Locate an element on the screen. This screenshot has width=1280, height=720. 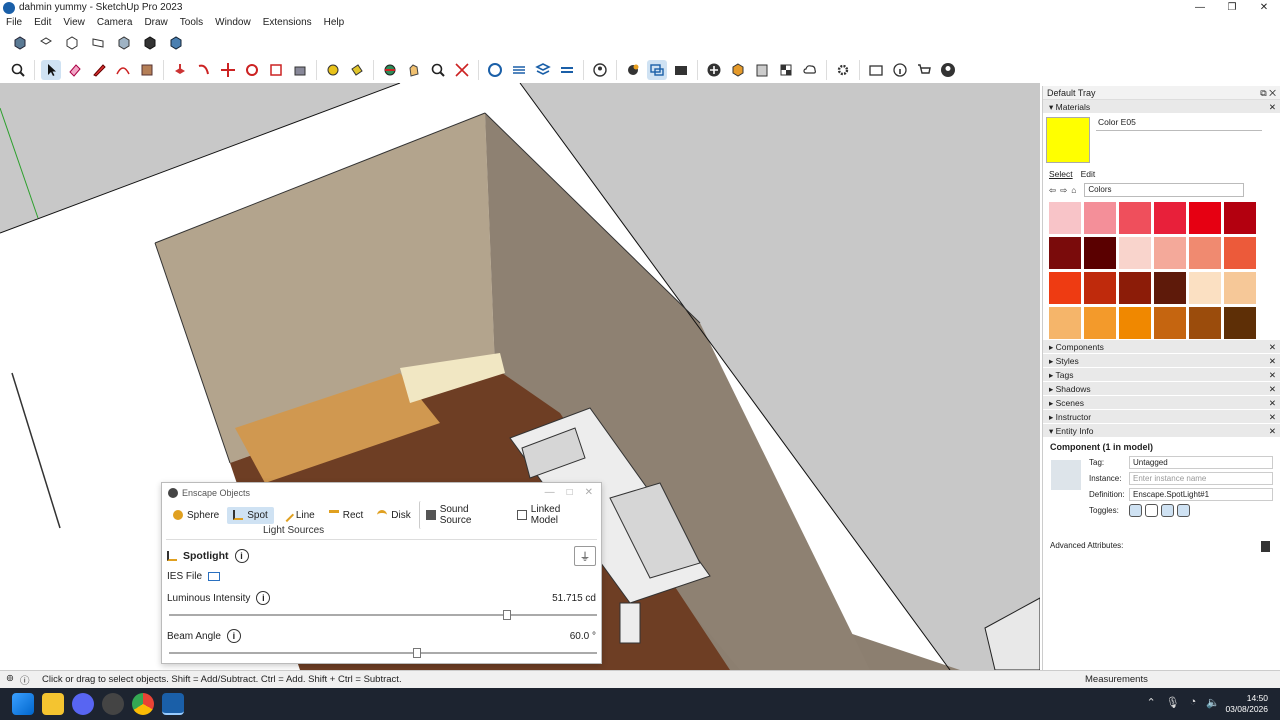
iso-view-icon is located at coordinates (20, 43).